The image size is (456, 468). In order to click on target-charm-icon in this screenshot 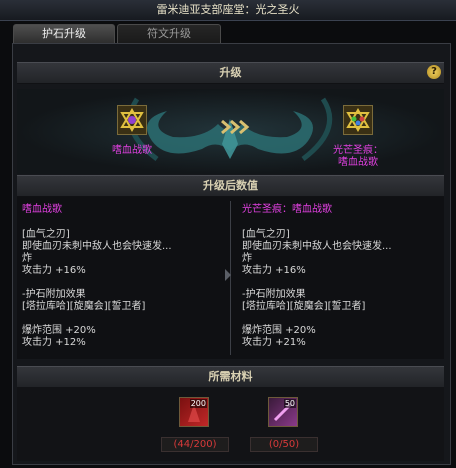, I will do `click(358, 120)`.